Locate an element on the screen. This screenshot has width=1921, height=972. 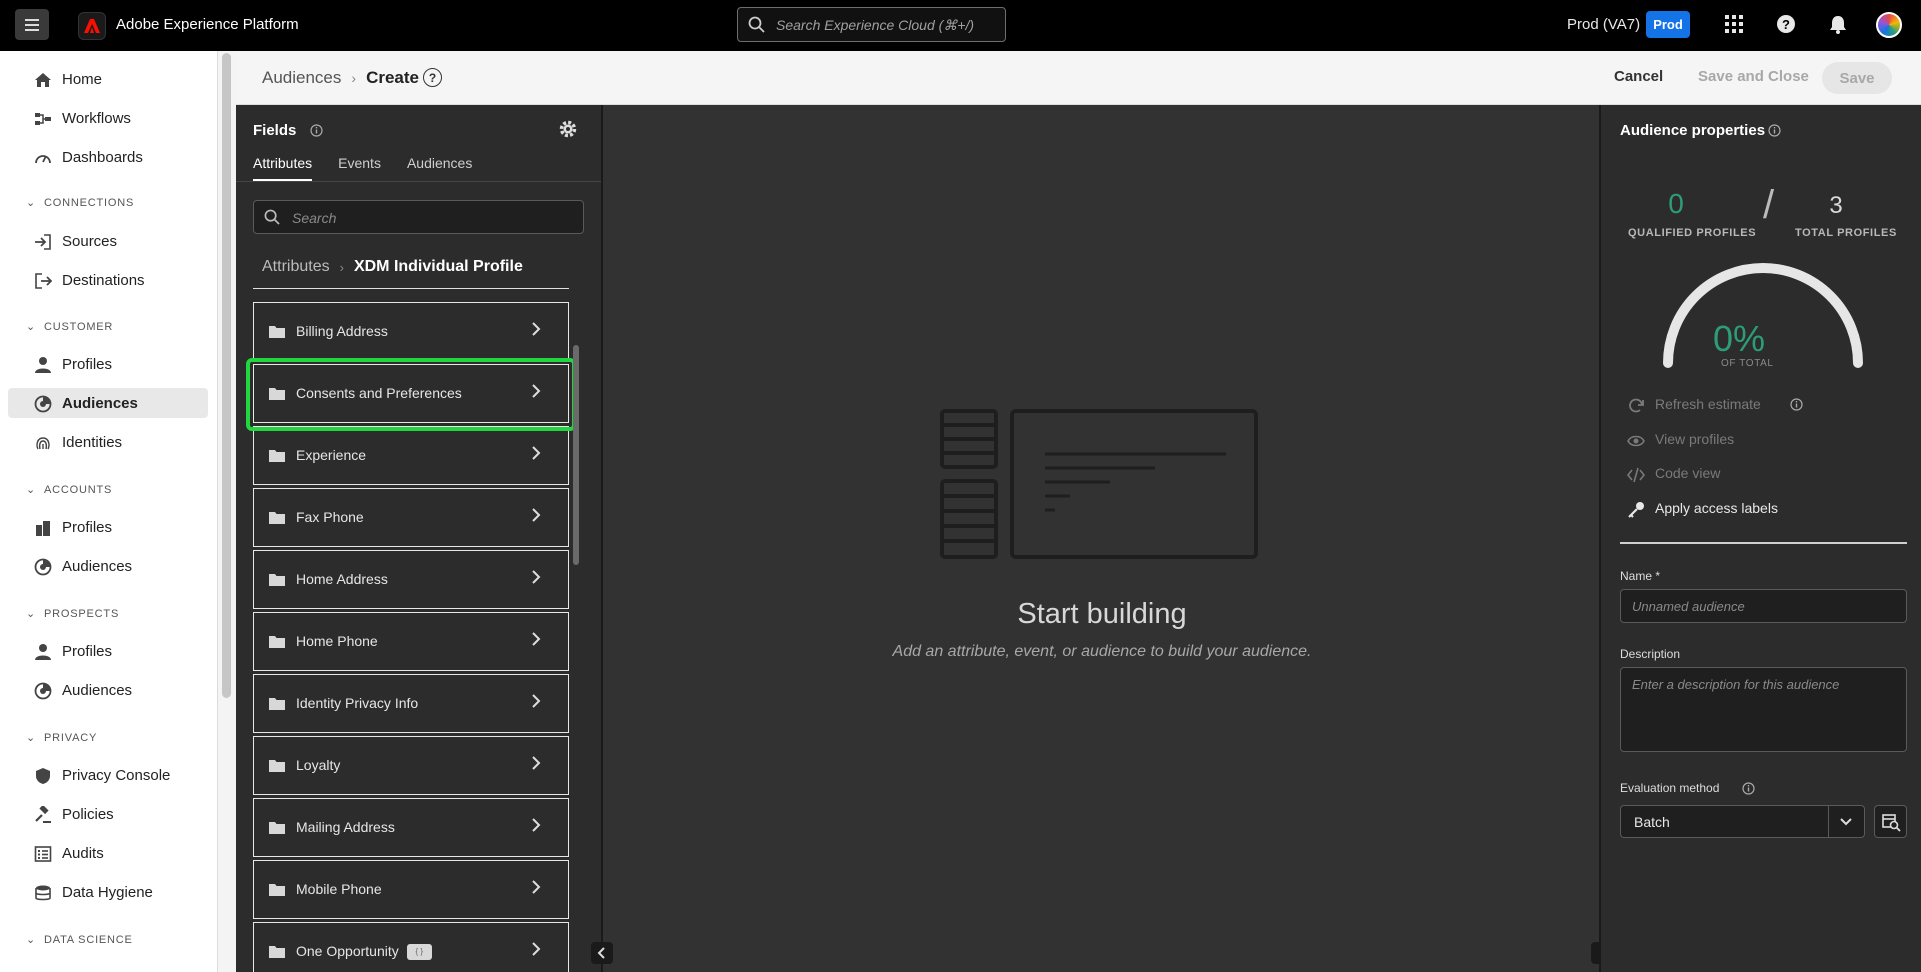
sandbox-badge: Prod is located at coordinates (1668, 24).